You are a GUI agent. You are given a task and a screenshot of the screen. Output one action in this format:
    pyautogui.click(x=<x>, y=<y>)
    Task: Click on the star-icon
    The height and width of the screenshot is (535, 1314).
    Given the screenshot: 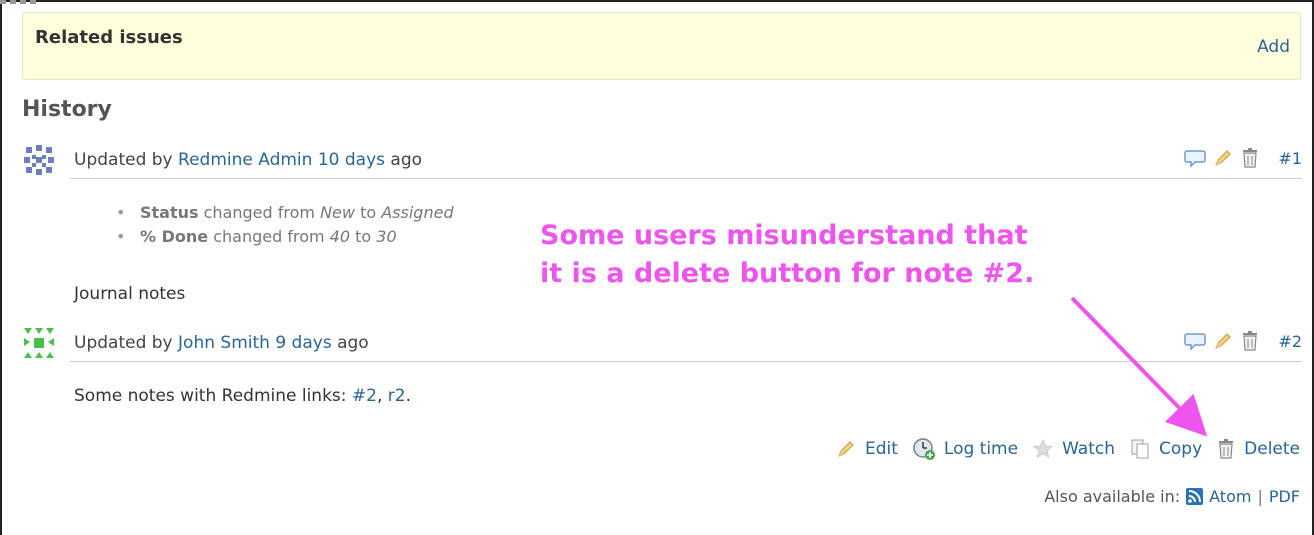 What is the action you would take?
    pyautogui.click(x=1043, y=448)
    